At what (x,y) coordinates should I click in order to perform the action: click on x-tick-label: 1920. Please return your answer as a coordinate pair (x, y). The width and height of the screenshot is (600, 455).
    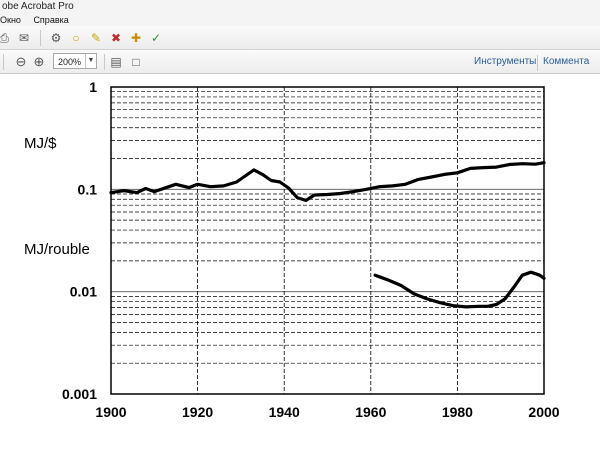
    Looking at the image, I should click on (197, 412).